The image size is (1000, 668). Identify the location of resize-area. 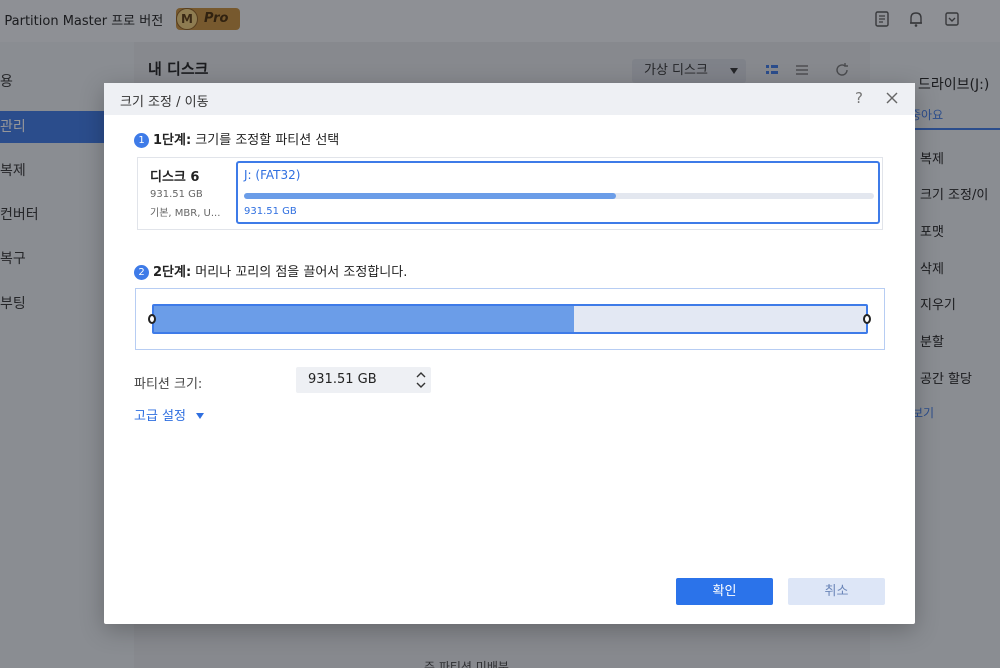
(510, 319).